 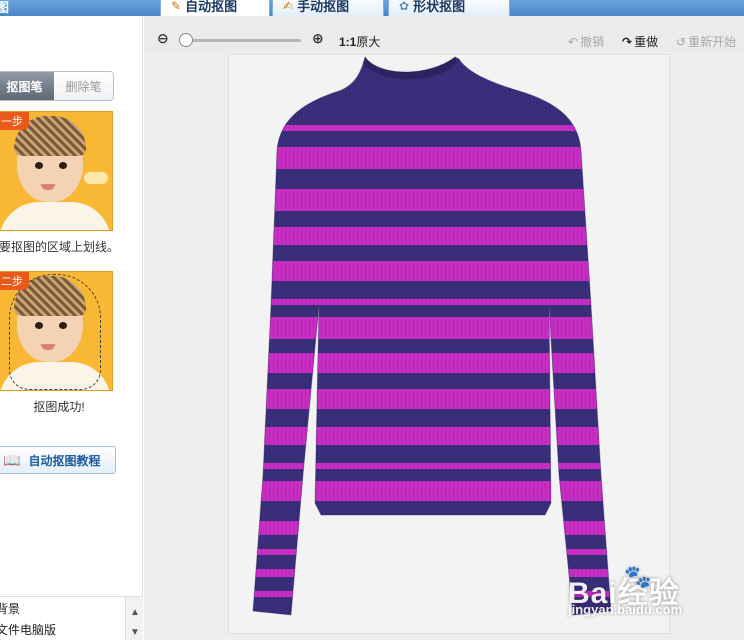 I want to click on step-two-image: 二步, so click(x=56, y=331).